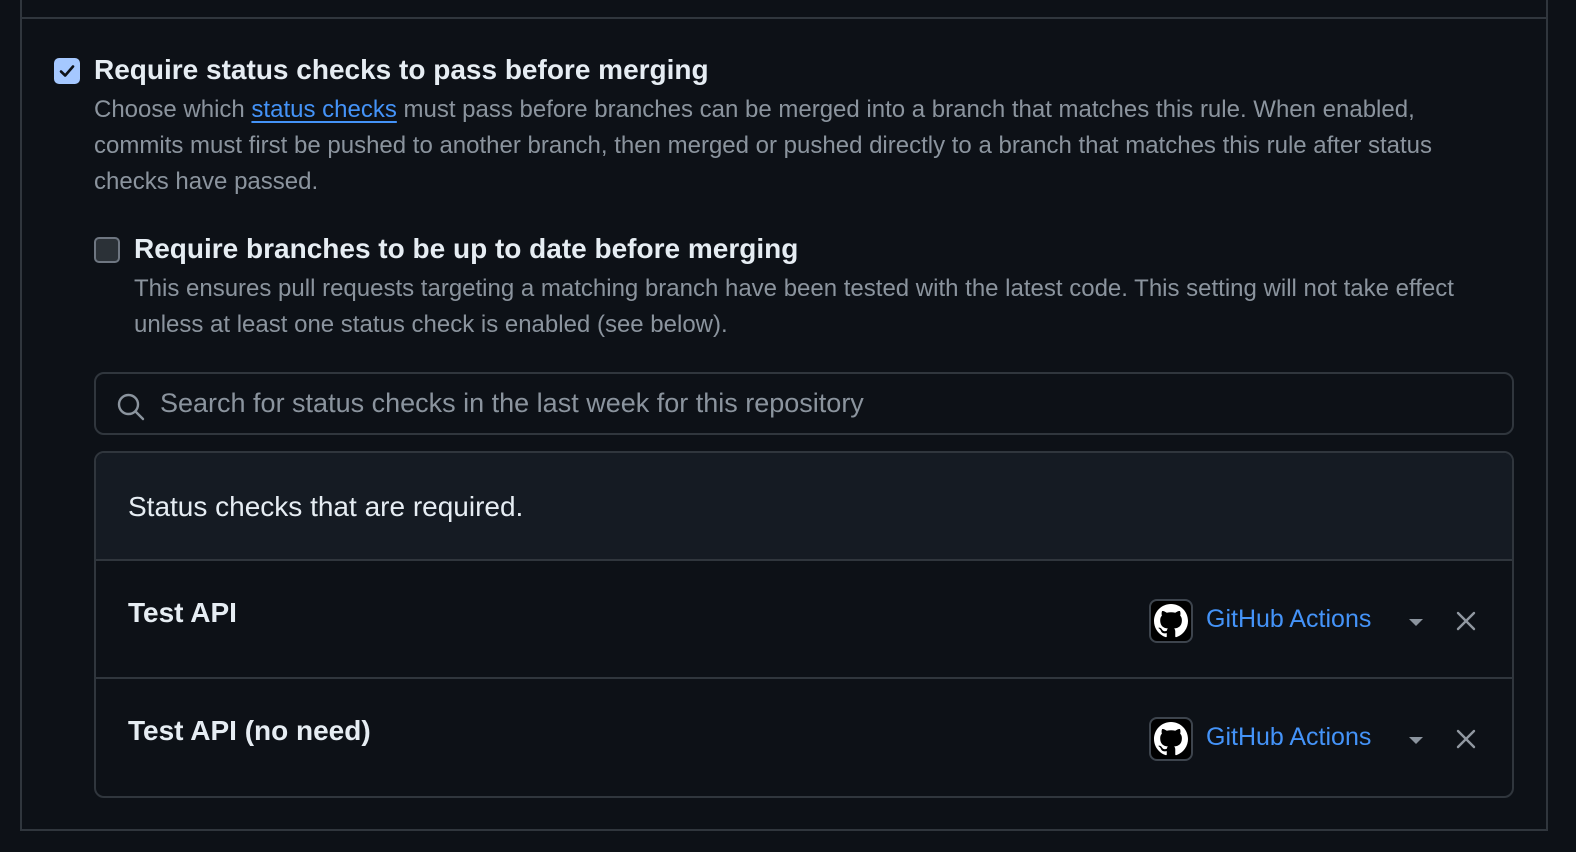 Image resolution: width=1576 pixels, height=852 pixels. What do you see at coordinates (173, 109) in the screenshot?
I see `description-text: Choose which` at bounding box center [173, 109].